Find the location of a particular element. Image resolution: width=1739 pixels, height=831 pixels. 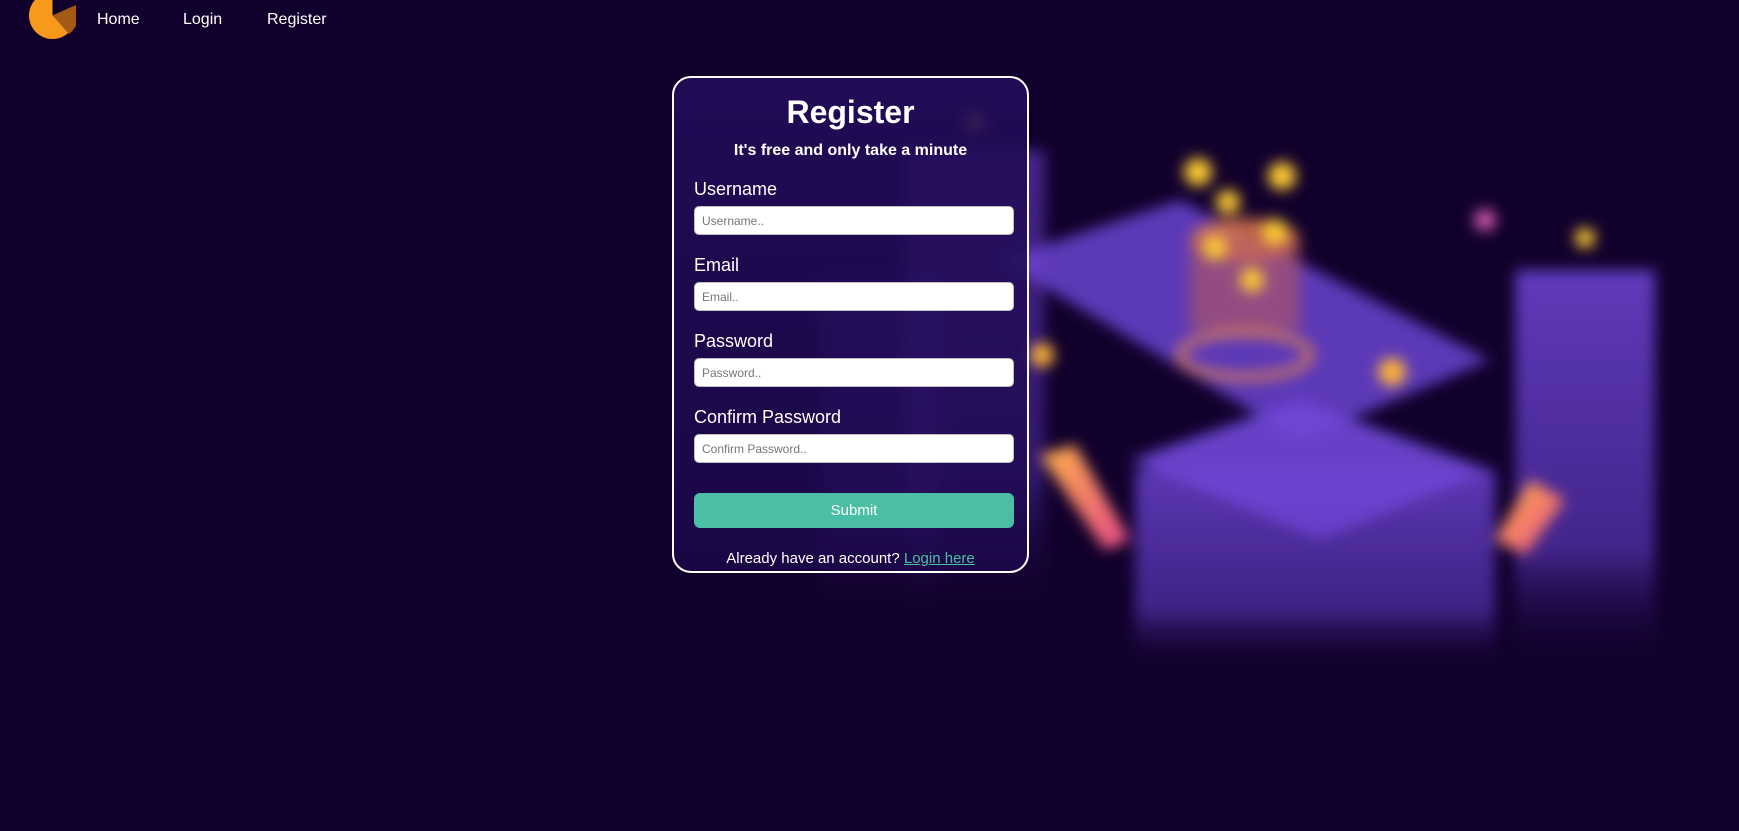

login-prompt: Already have an account? Login here is located at coordinates (850, 558).